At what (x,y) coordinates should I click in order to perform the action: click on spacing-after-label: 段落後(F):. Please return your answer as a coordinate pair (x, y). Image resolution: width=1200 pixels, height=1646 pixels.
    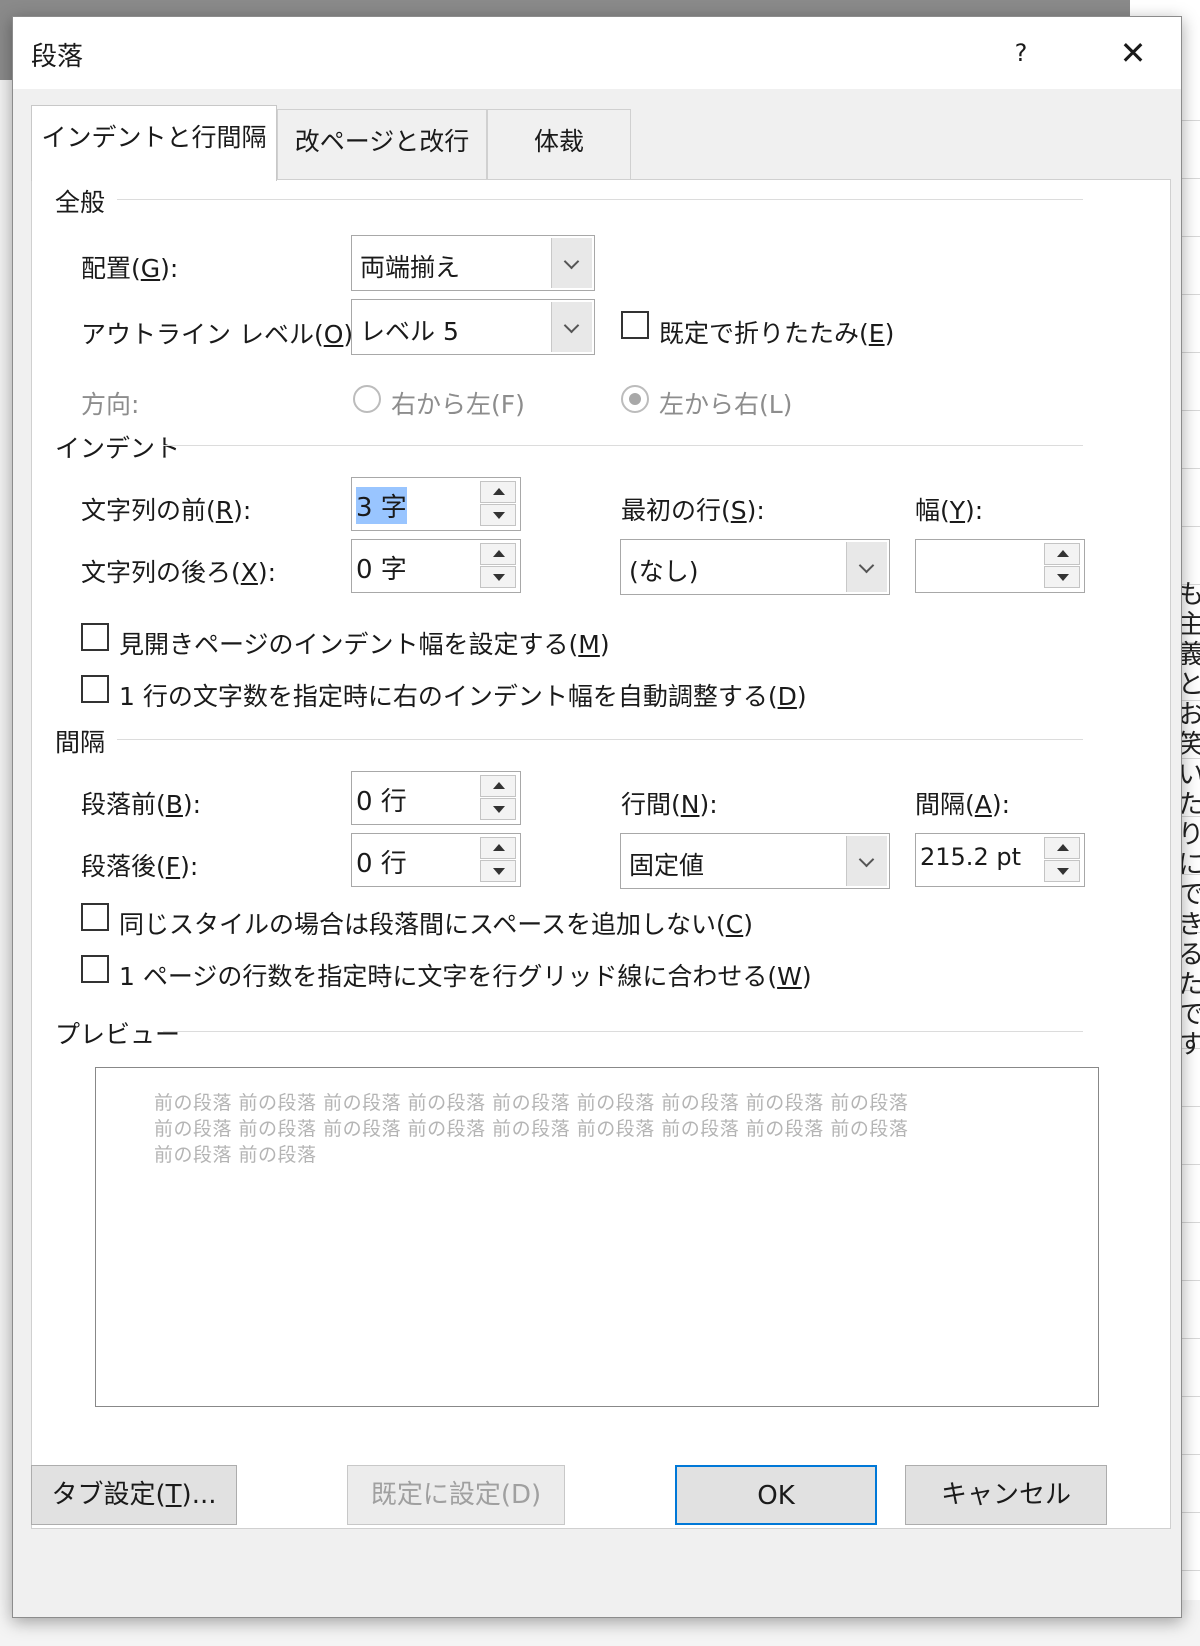
    Looking at the image, I should click on (140, 866).